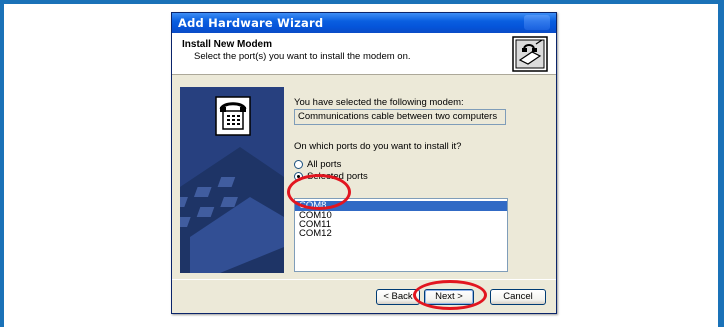  What do you see at coordinates (251, 23) in the screenshot?
I see `window-title: Add Hardware Wizard` at bounding box center [251, 23].